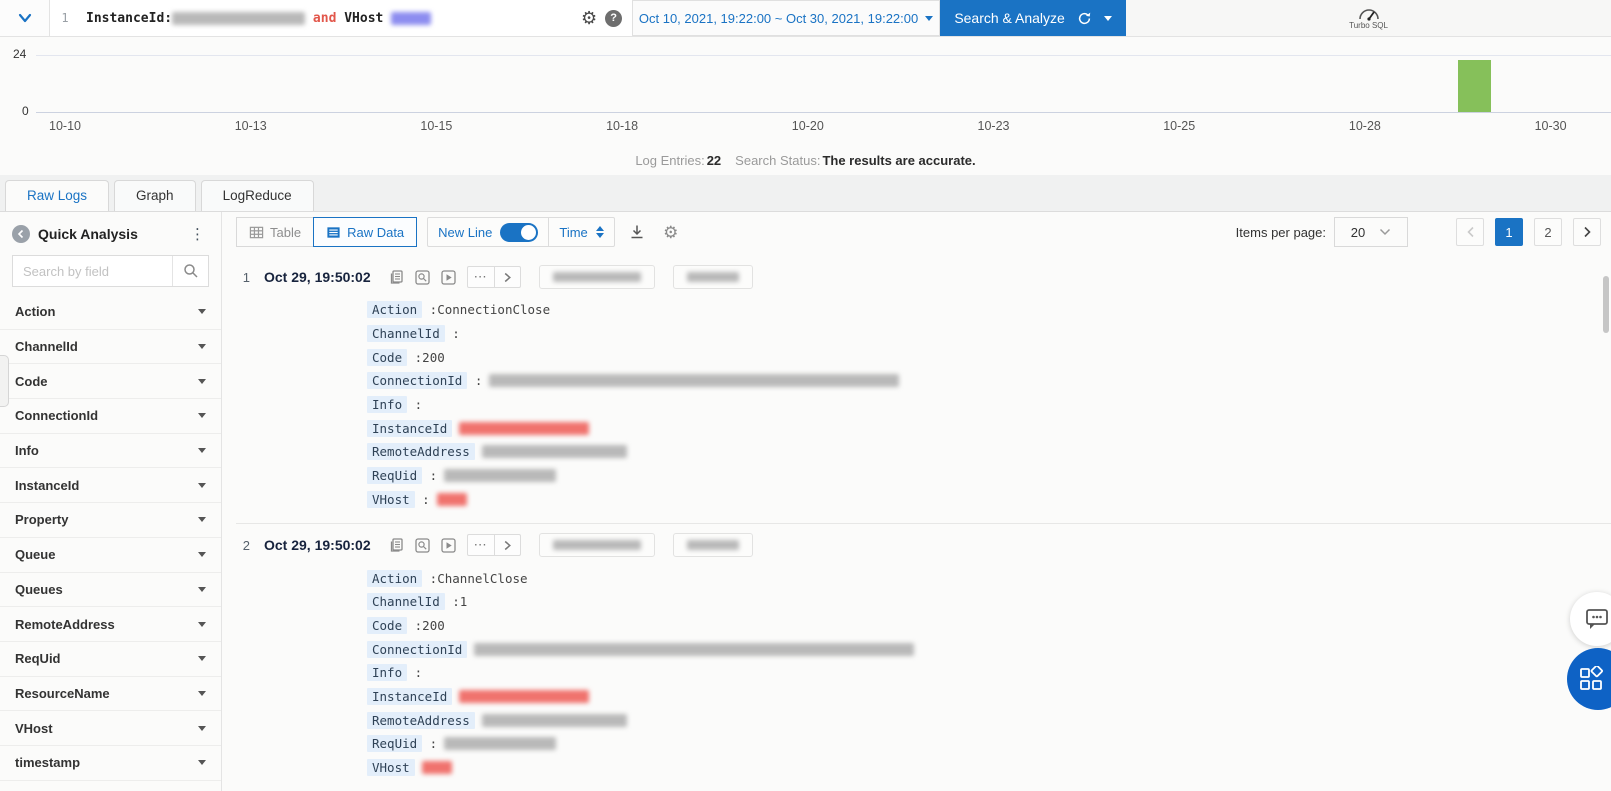  Describe the element at coordinates (47, 485) in the screenshot. I see `field-label: InstanceId` at that location.